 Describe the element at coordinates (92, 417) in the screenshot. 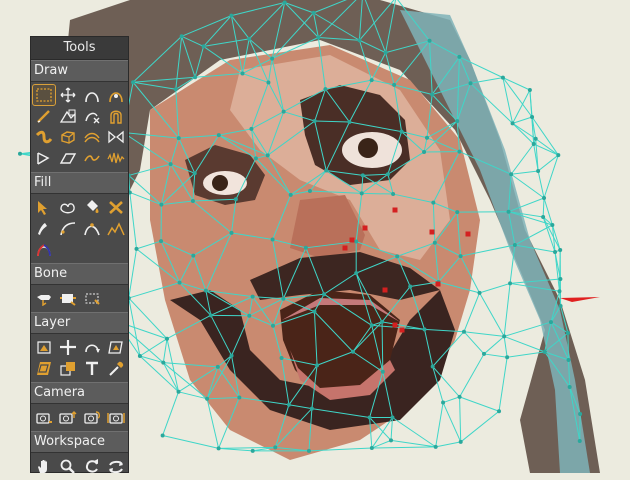

I see `roll-camera-tool` at that location.